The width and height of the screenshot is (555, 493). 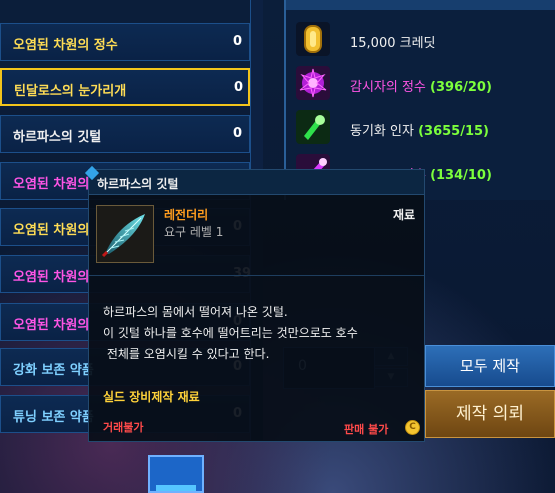 I want to click on item-level: 요구 레벨 1, so click(x=194, y=232).